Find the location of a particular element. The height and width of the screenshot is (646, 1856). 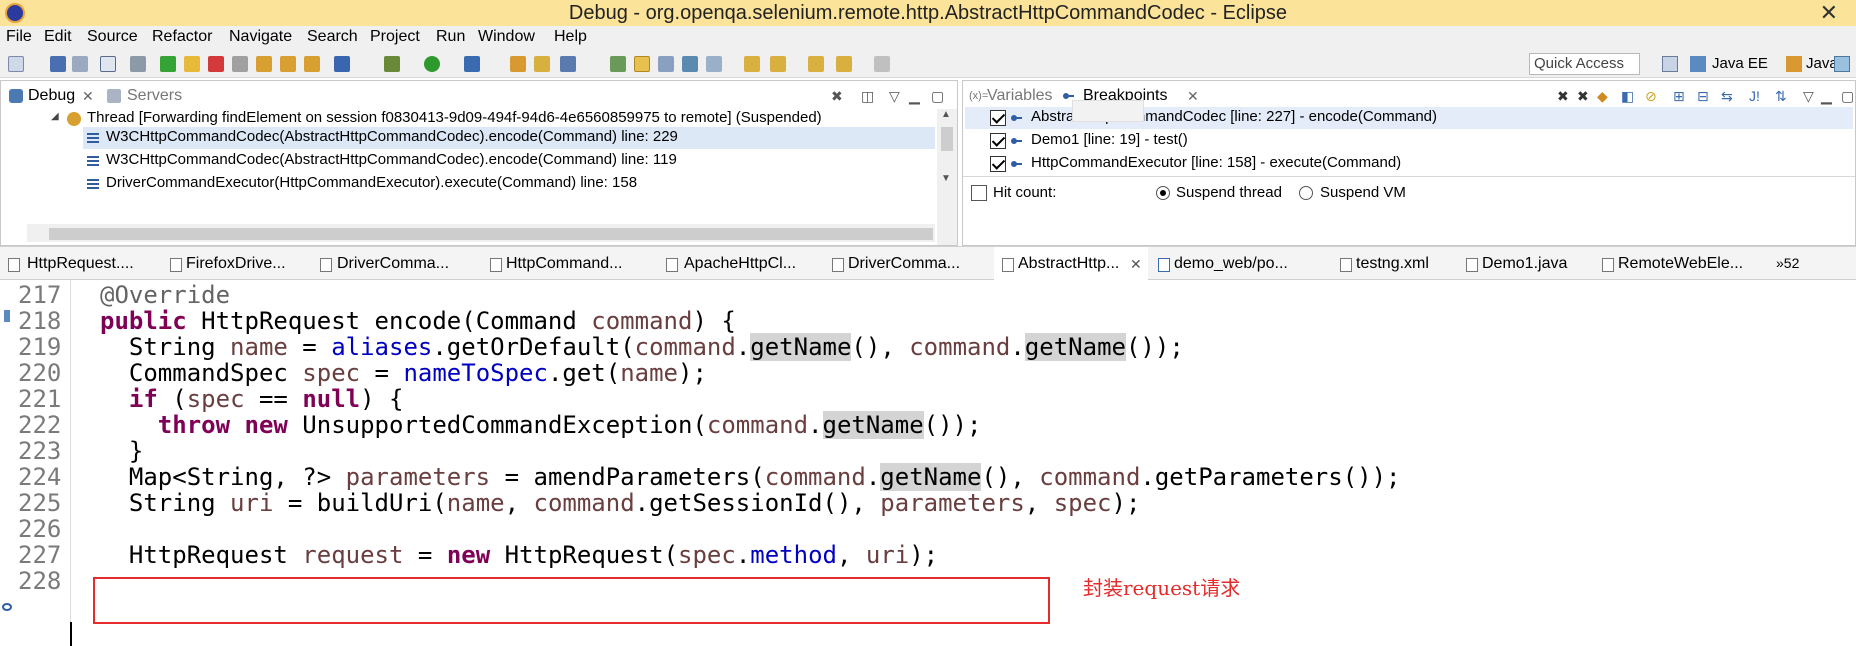

menu-window: Window is located at coordinates (506, 37).